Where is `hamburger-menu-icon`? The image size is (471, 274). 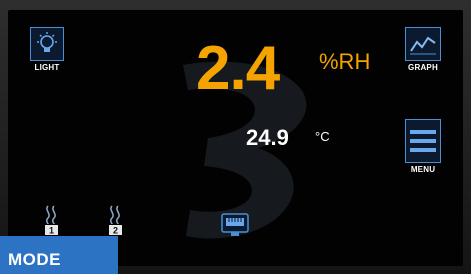 hamburger-menu-icon is located at coordinates (423, 141).